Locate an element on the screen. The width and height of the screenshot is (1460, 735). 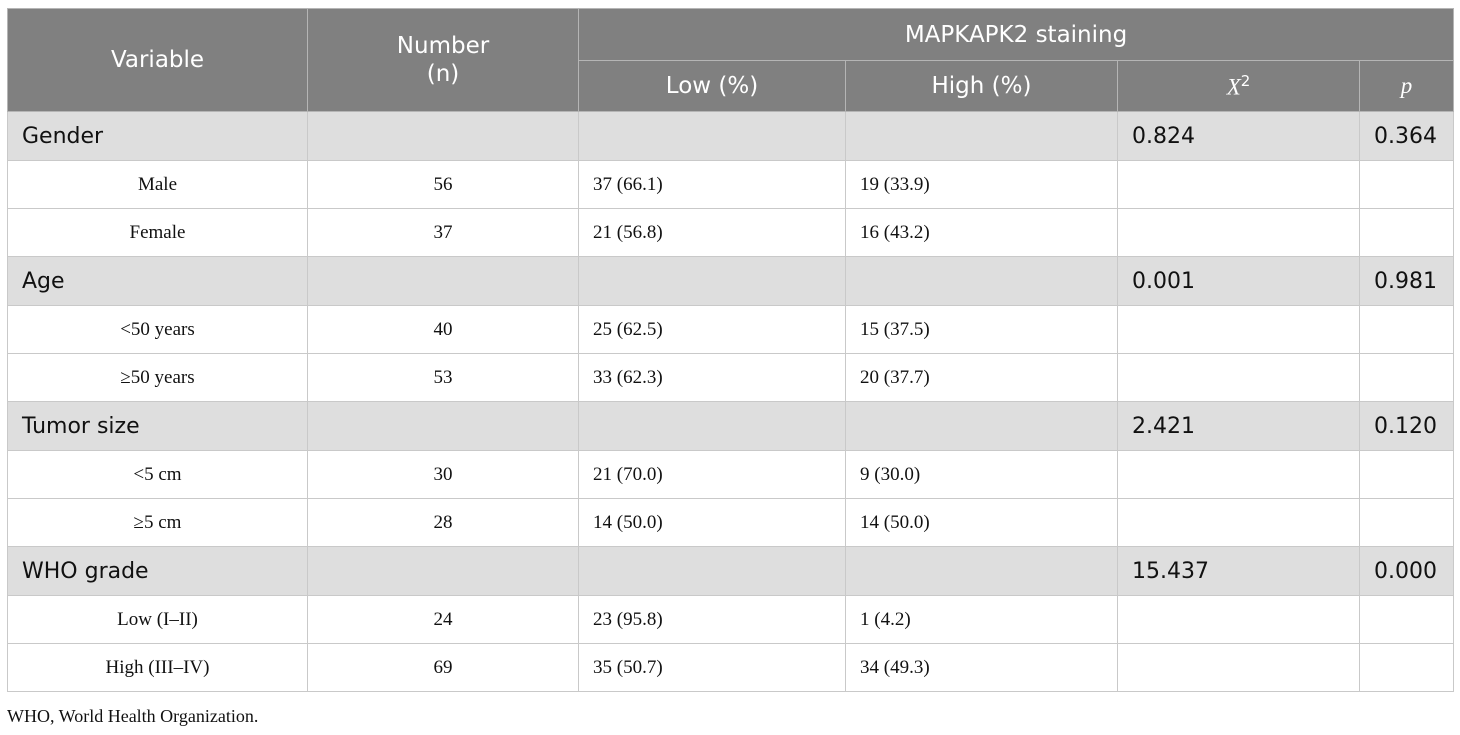
section-label: Tumor size is located at coordinates (157, 426).